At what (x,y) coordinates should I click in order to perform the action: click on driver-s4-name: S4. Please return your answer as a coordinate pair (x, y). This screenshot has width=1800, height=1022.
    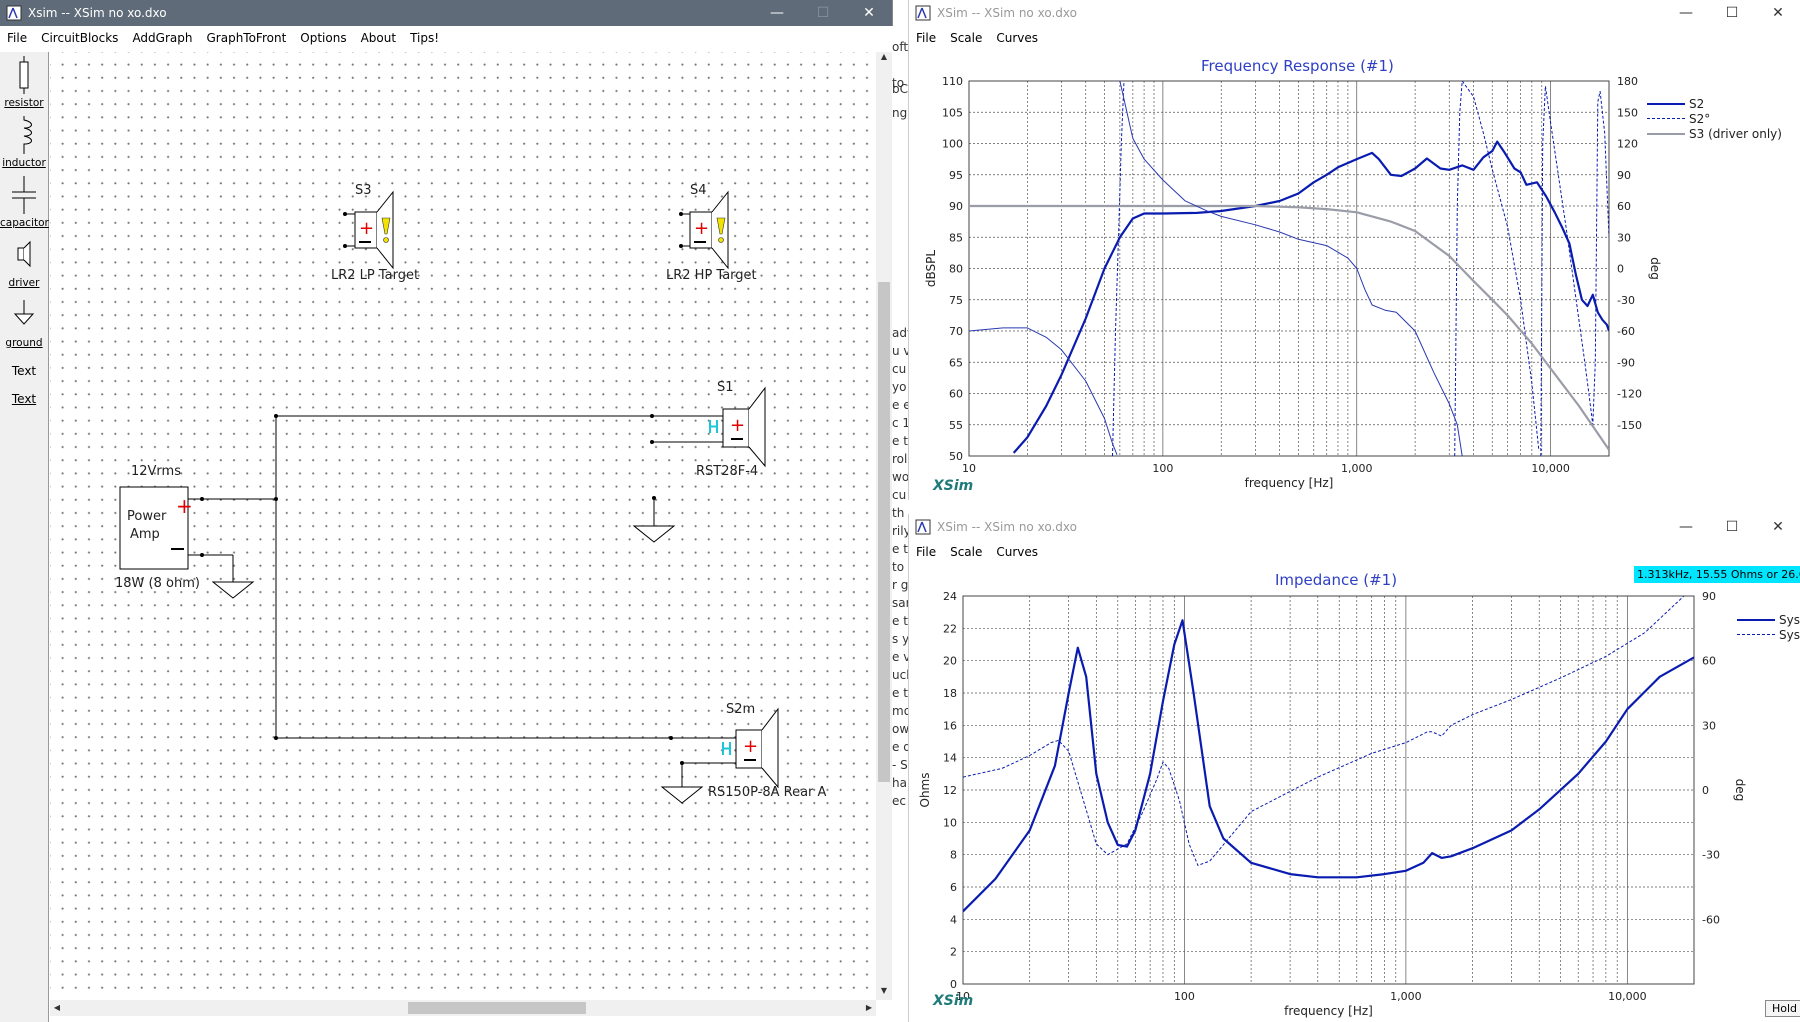
    Looking at the image, I should click on (698, 190).